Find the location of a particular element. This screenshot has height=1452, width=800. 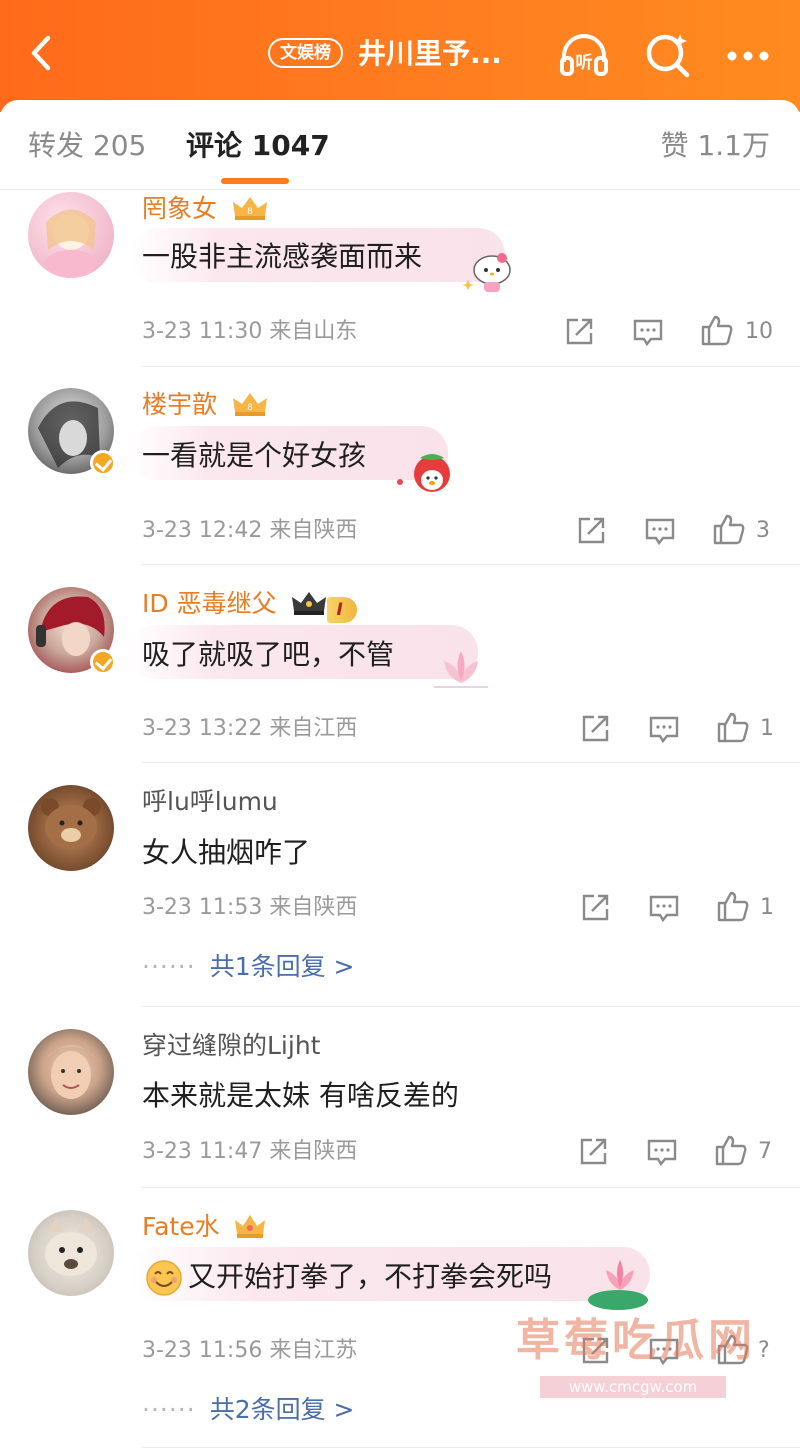

smile-emoji-icon is located at coordinates (164, 1278).